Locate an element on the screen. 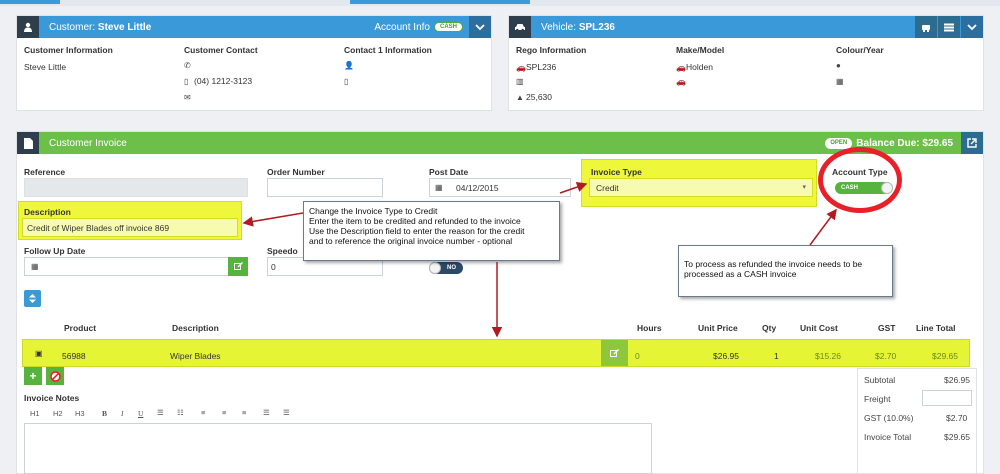 Image resolution: width=1000 pixels, height=474 pixels. arrow-to-invoice-type is located at coordinates (573, 187).